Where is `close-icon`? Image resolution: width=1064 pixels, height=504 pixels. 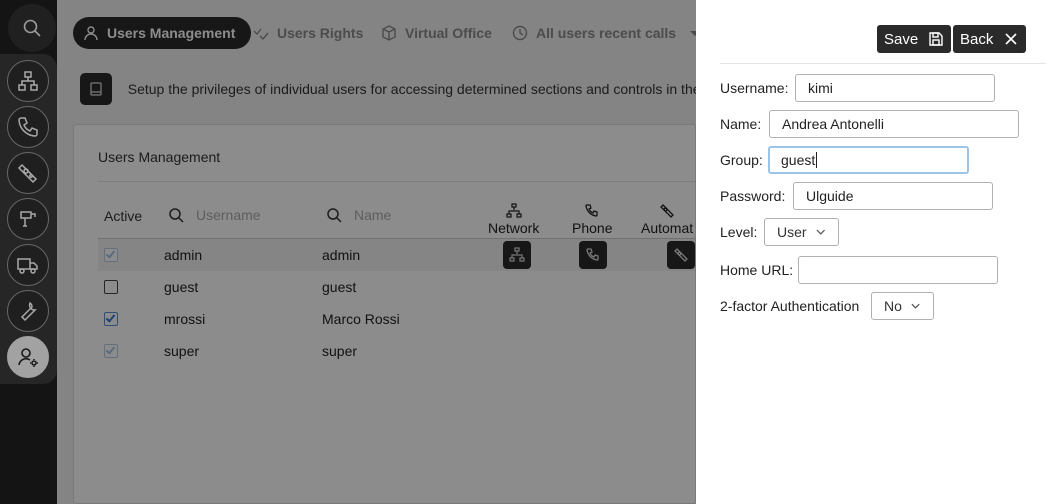
close-icon is located at coordinates (1011, 39).